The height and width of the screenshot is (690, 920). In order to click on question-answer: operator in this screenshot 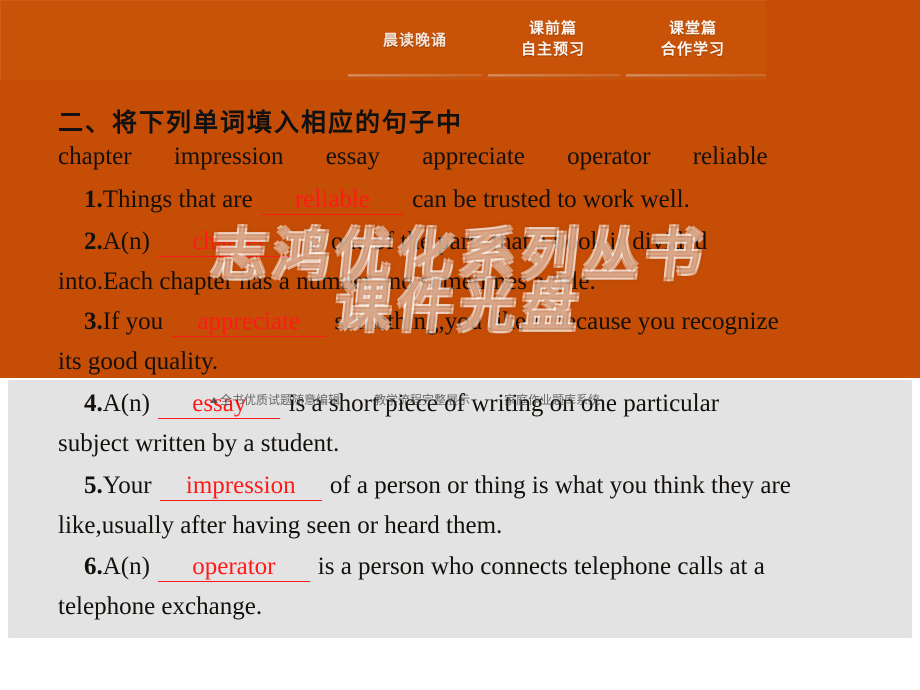, I will do `click(234, 567)`.